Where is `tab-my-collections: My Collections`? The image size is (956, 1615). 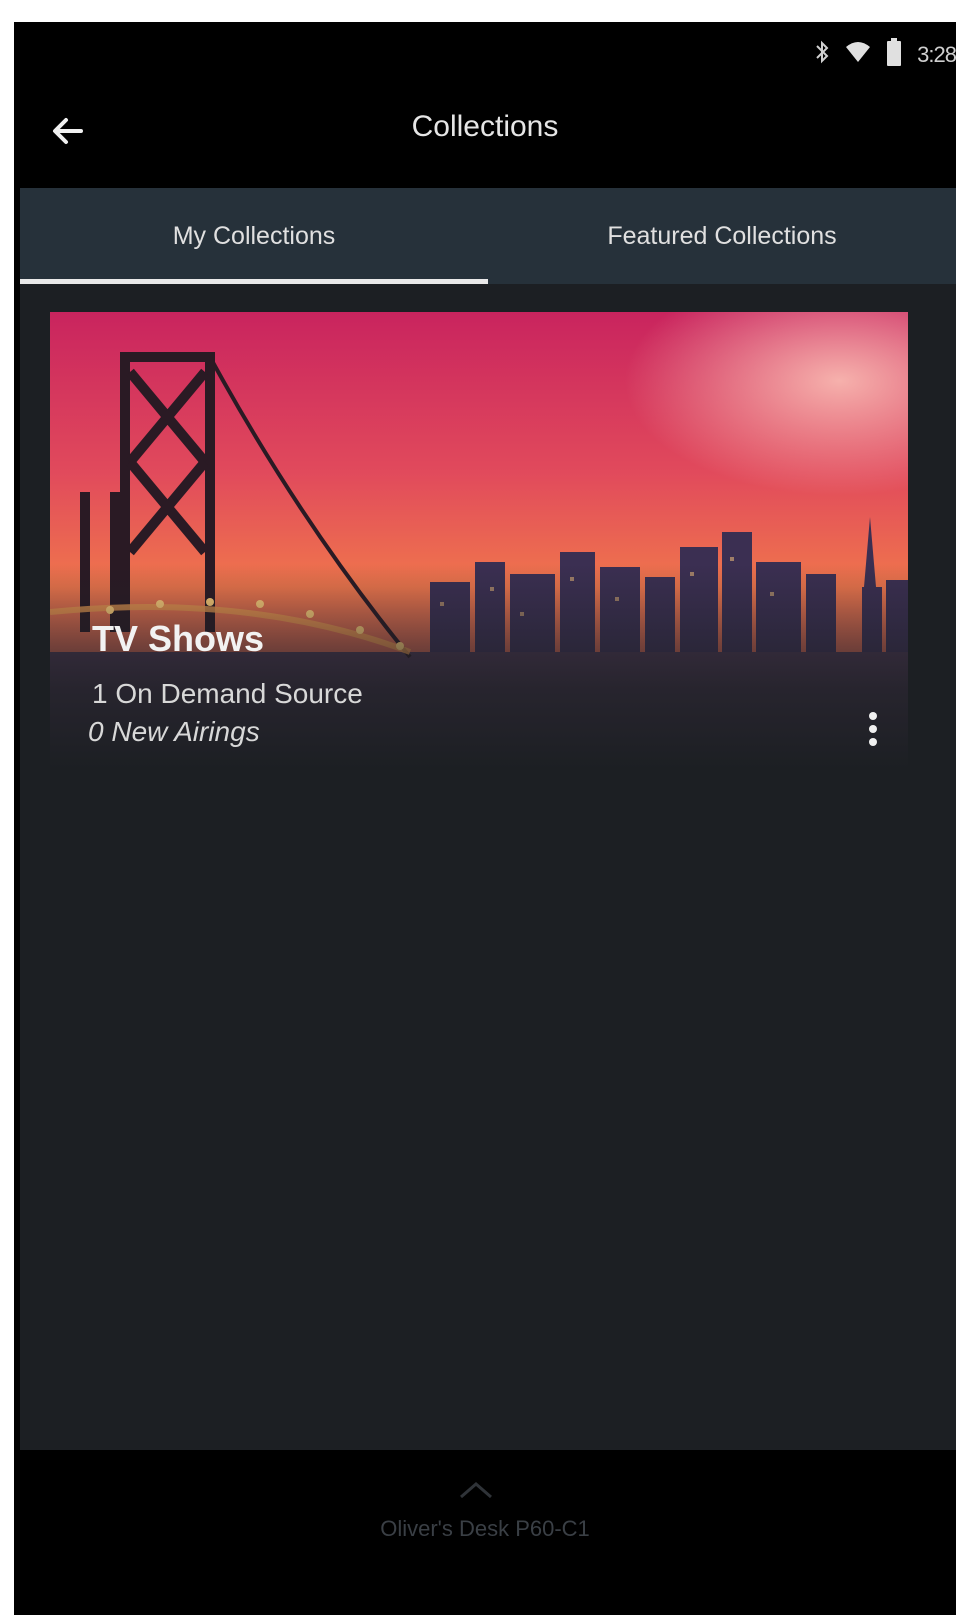
tab-my-collections: My Collections is located at coordinates (254, 236).